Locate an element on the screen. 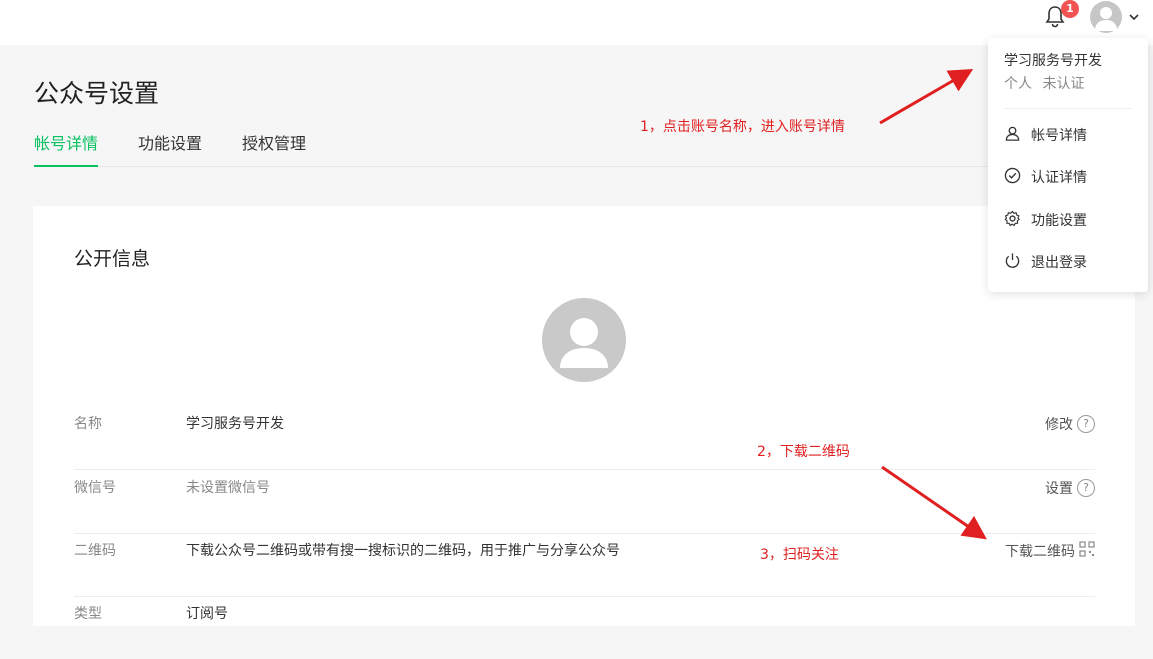  row-label: 类型 is located at coordinates (88, 614).